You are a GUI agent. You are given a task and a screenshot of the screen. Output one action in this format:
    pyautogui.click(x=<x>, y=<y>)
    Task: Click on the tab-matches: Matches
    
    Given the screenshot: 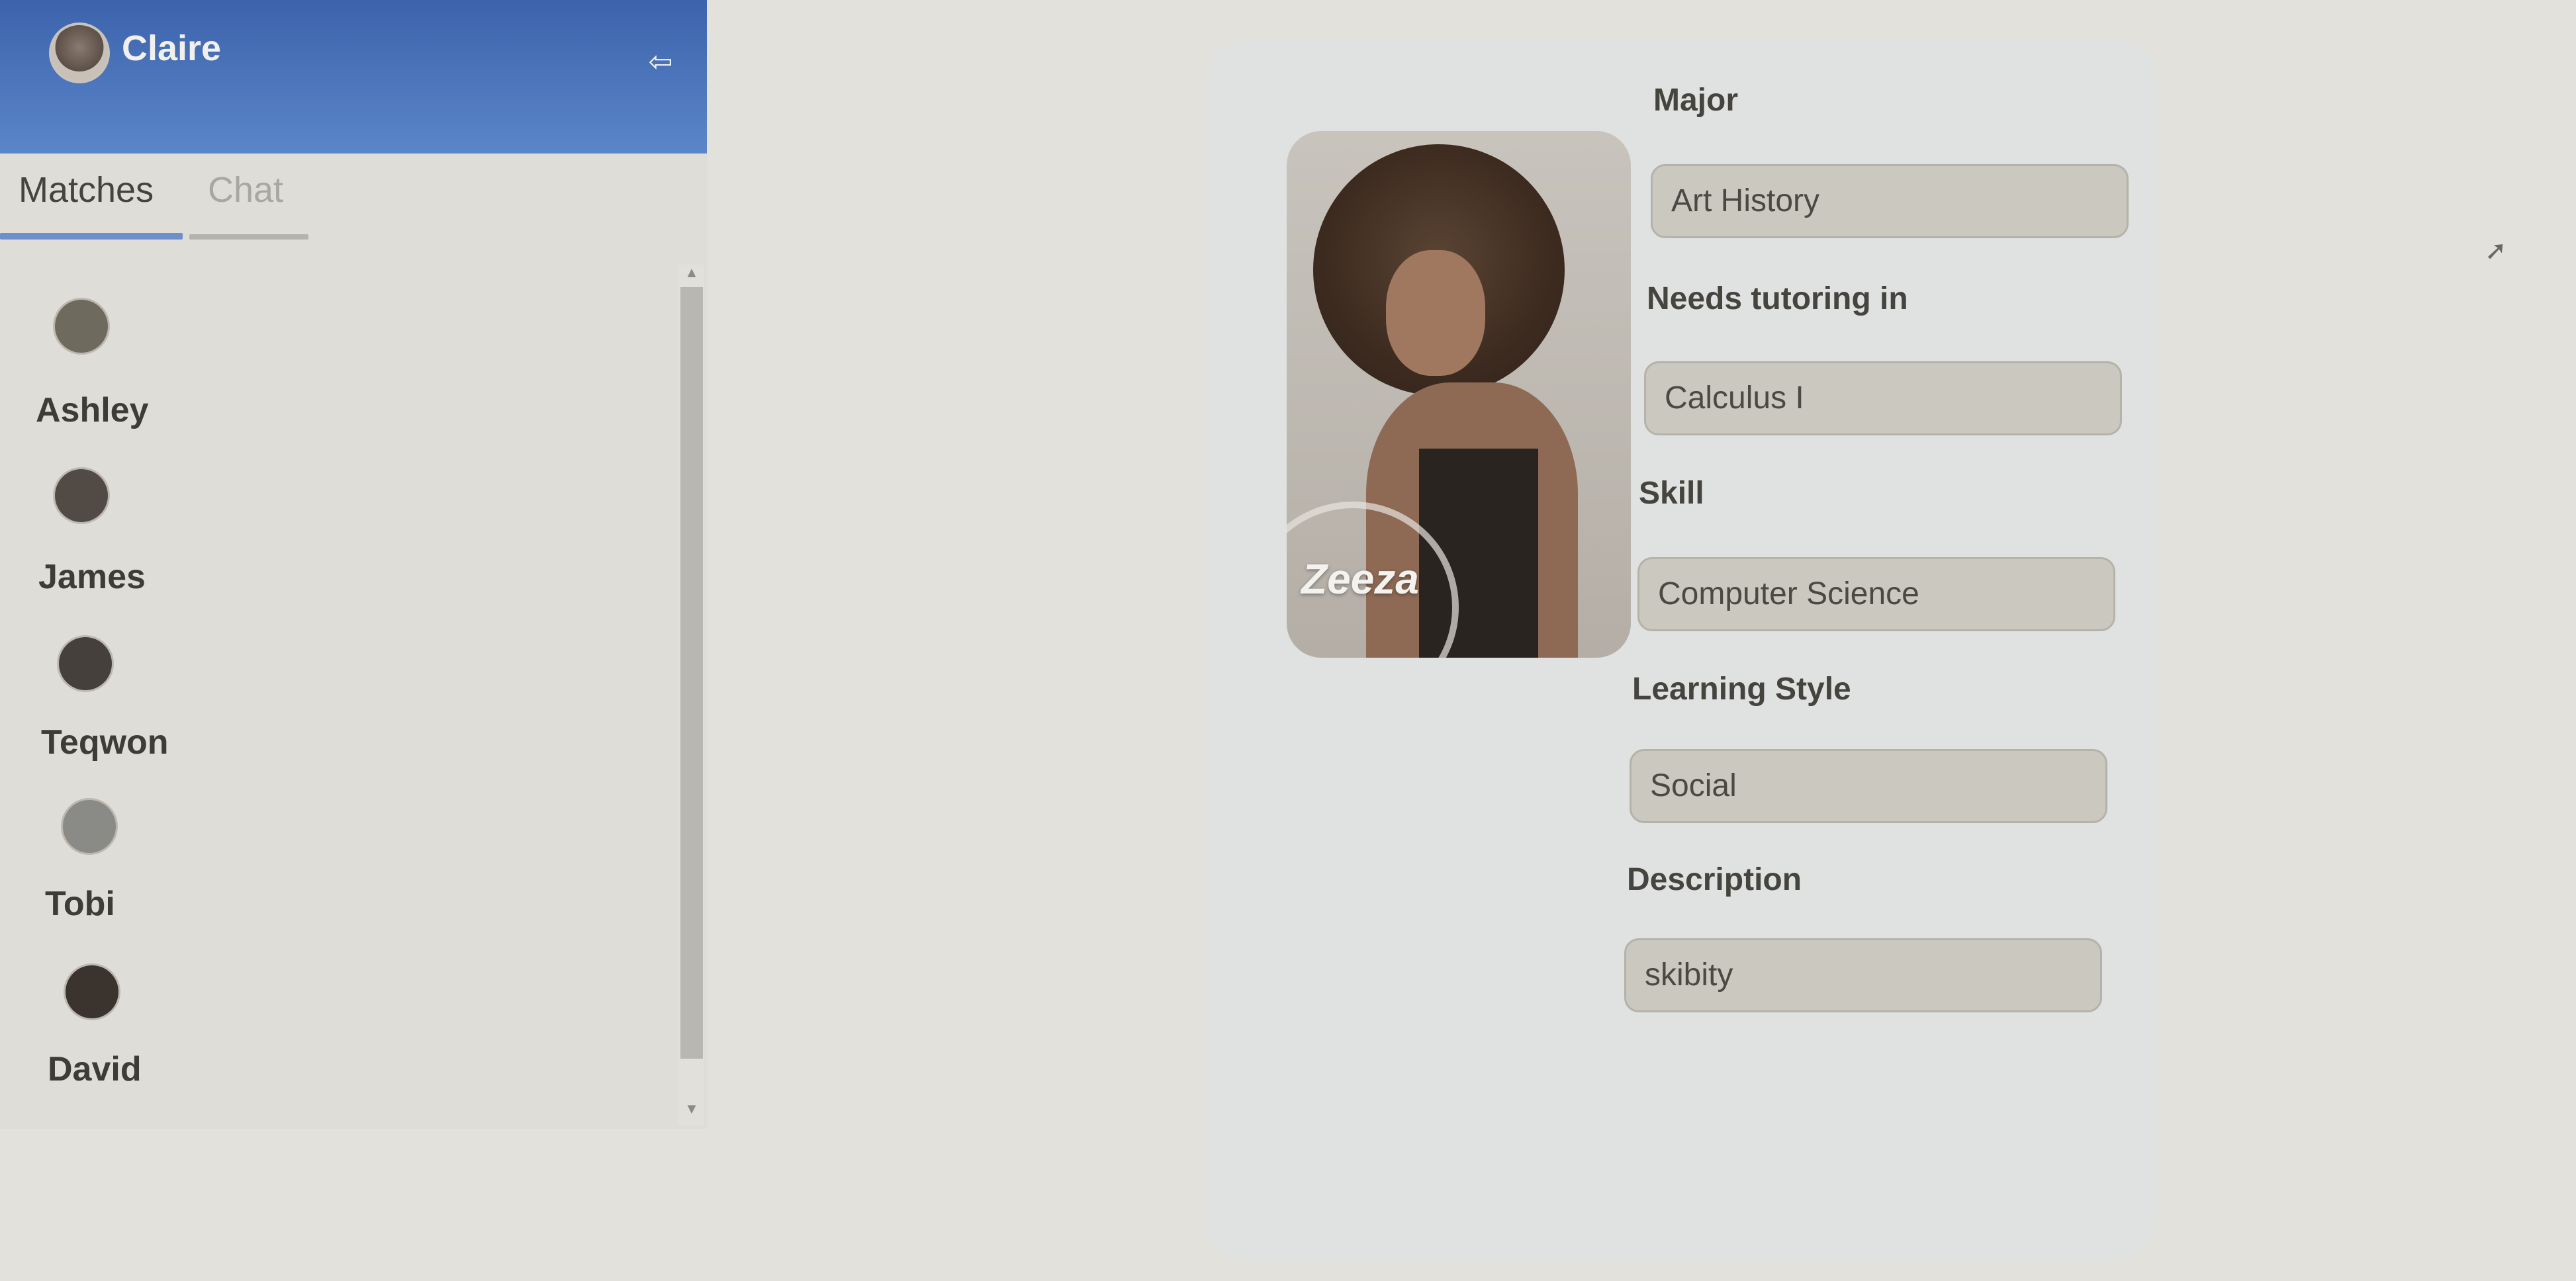 What is the action you would take?
    pyautogui.click(x=86, y=190)
    